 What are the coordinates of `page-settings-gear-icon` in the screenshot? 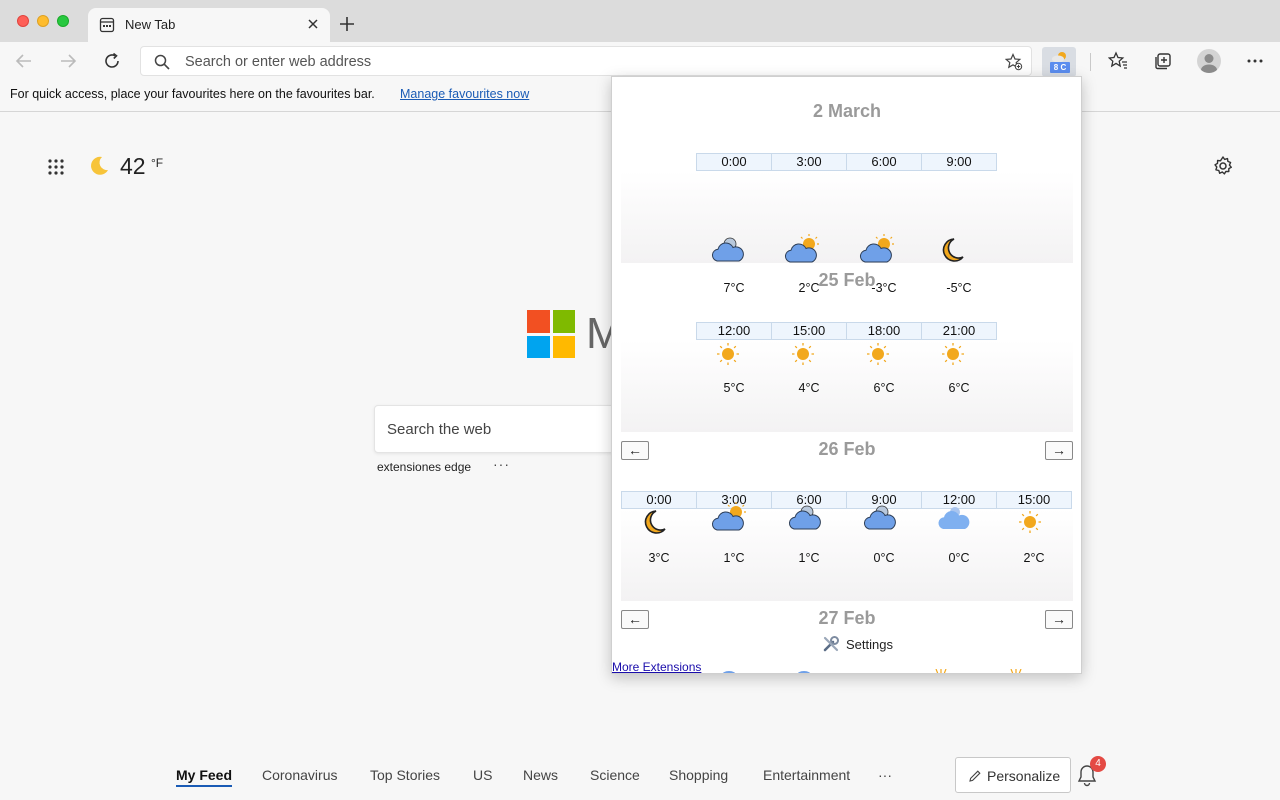 It's located at (1223, 166).